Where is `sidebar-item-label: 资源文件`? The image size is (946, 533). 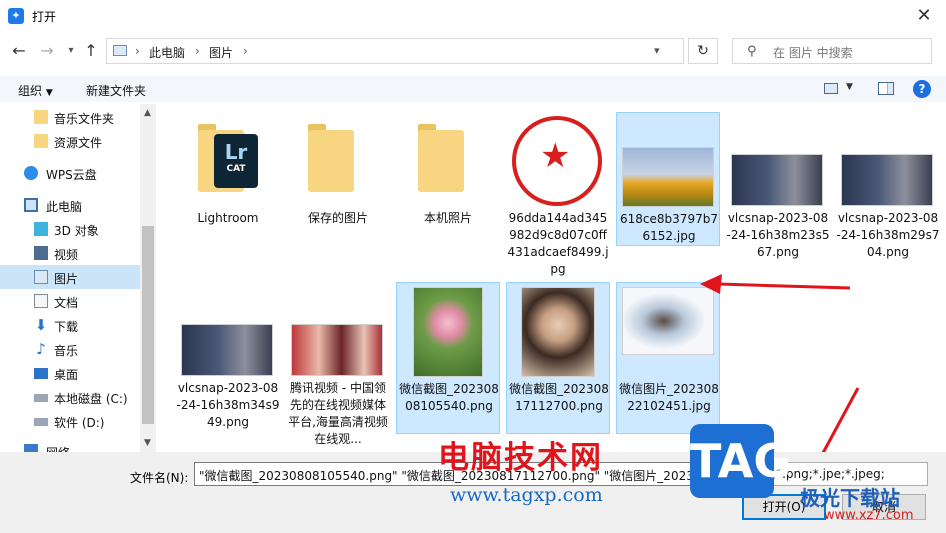
sidebar-item-label: 资源文件 is located at coordinates (78, 143).